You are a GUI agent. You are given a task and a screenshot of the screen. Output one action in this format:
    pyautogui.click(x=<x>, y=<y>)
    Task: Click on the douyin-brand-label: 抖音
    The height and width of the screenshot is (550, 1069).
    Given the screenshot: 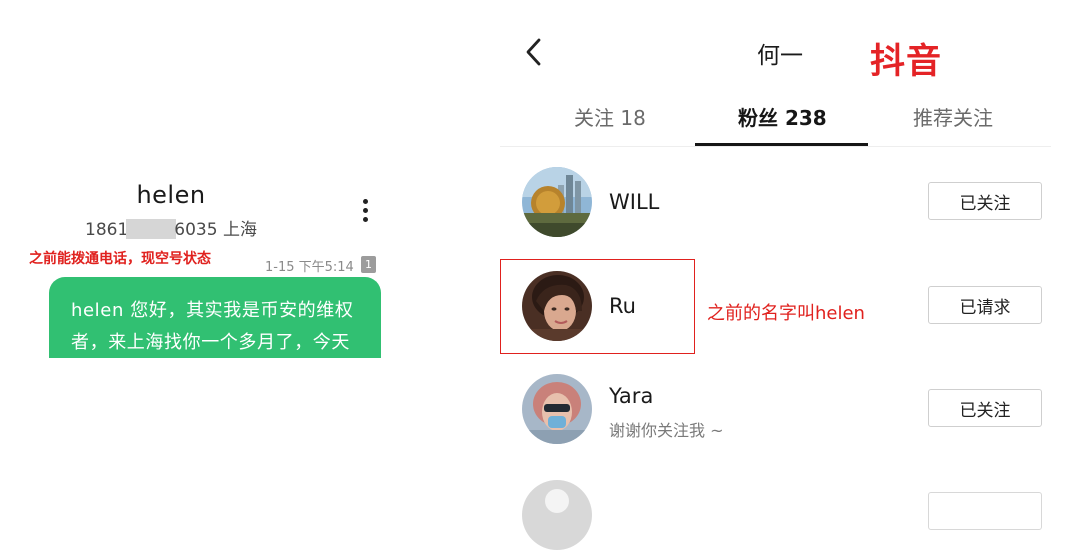 What is the action you would take?
    pyautogui.click(x=906, y=62)
    